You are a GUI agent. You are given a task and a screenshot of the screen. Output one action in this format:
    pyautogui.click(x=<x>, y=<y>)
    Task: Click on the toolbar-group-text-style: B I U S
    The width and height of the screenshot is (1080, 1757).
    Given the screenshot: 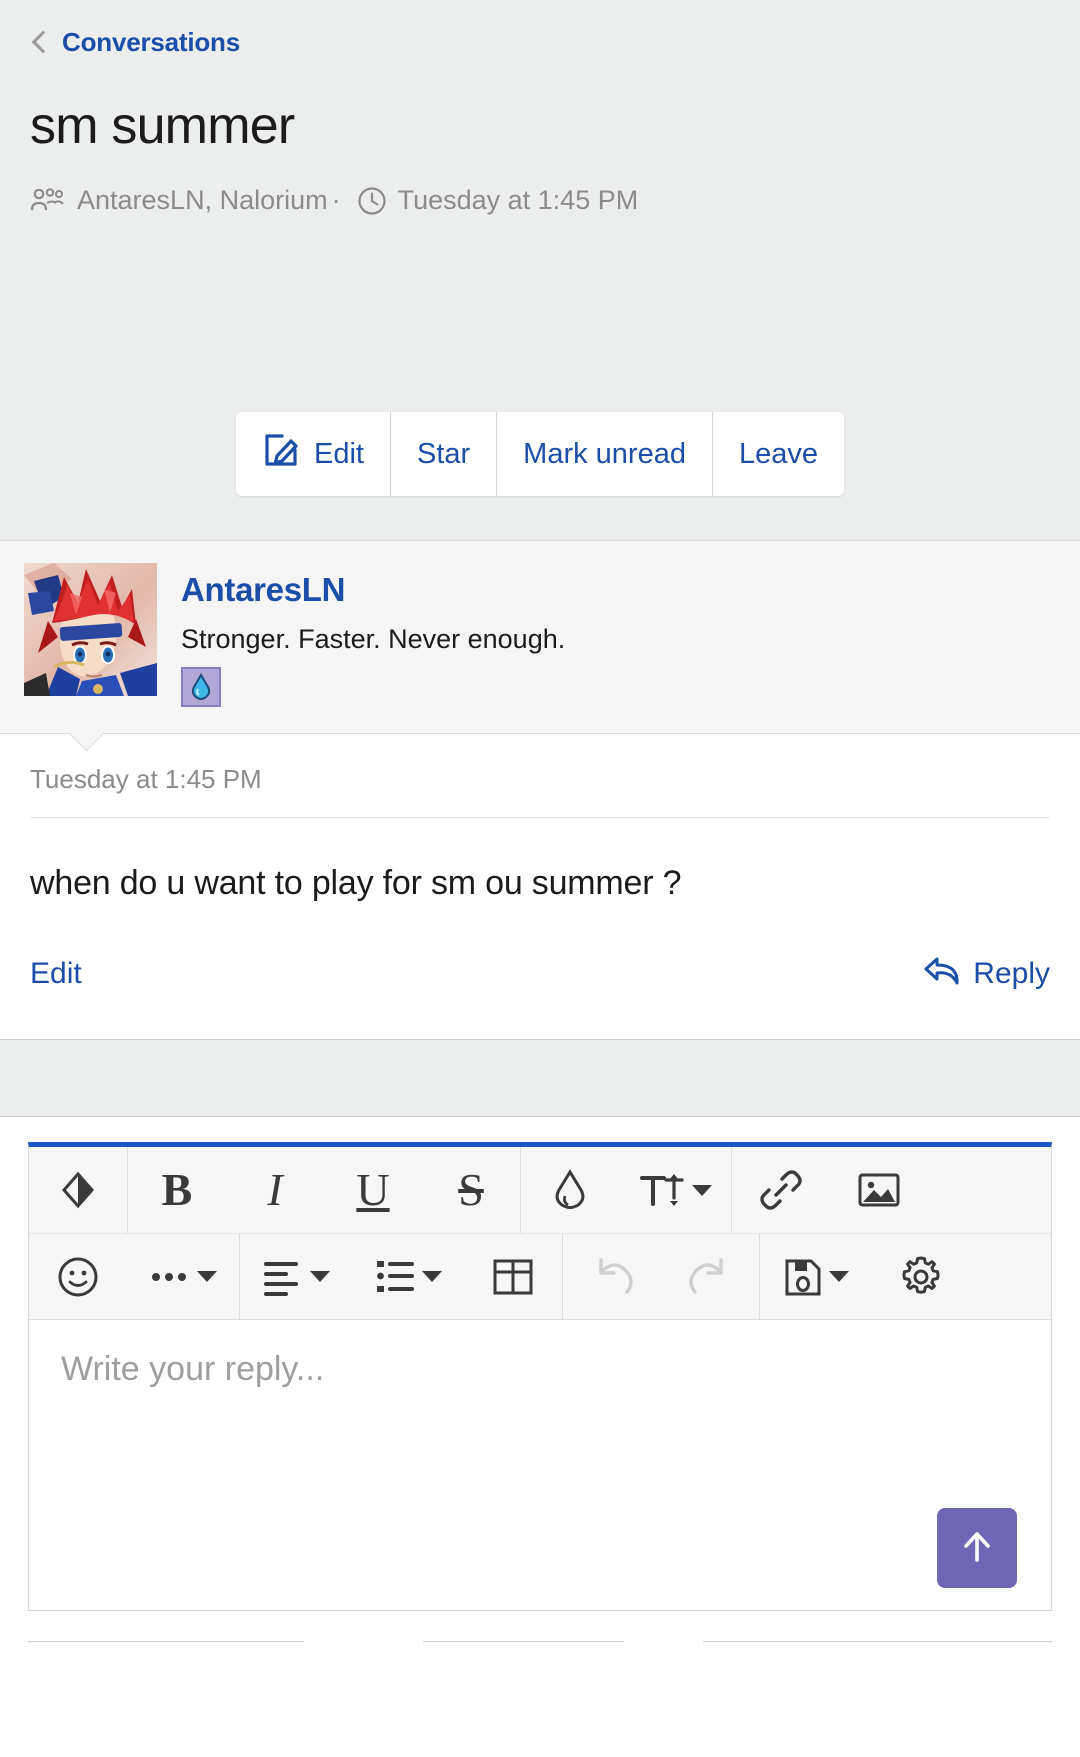 What is the action you would take?
    pyautogui.click(x=324, y=1190)
    